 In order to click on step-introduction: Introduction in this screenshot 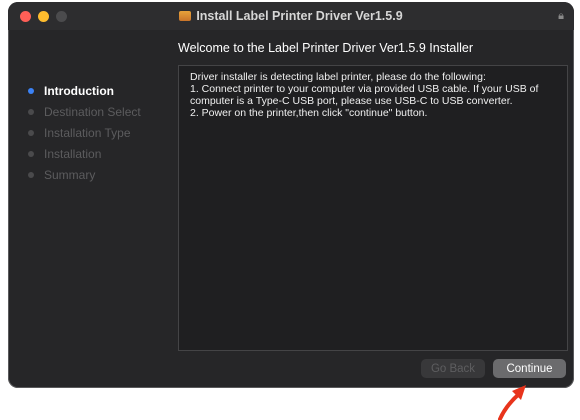, I will do `click(101, 90)`.